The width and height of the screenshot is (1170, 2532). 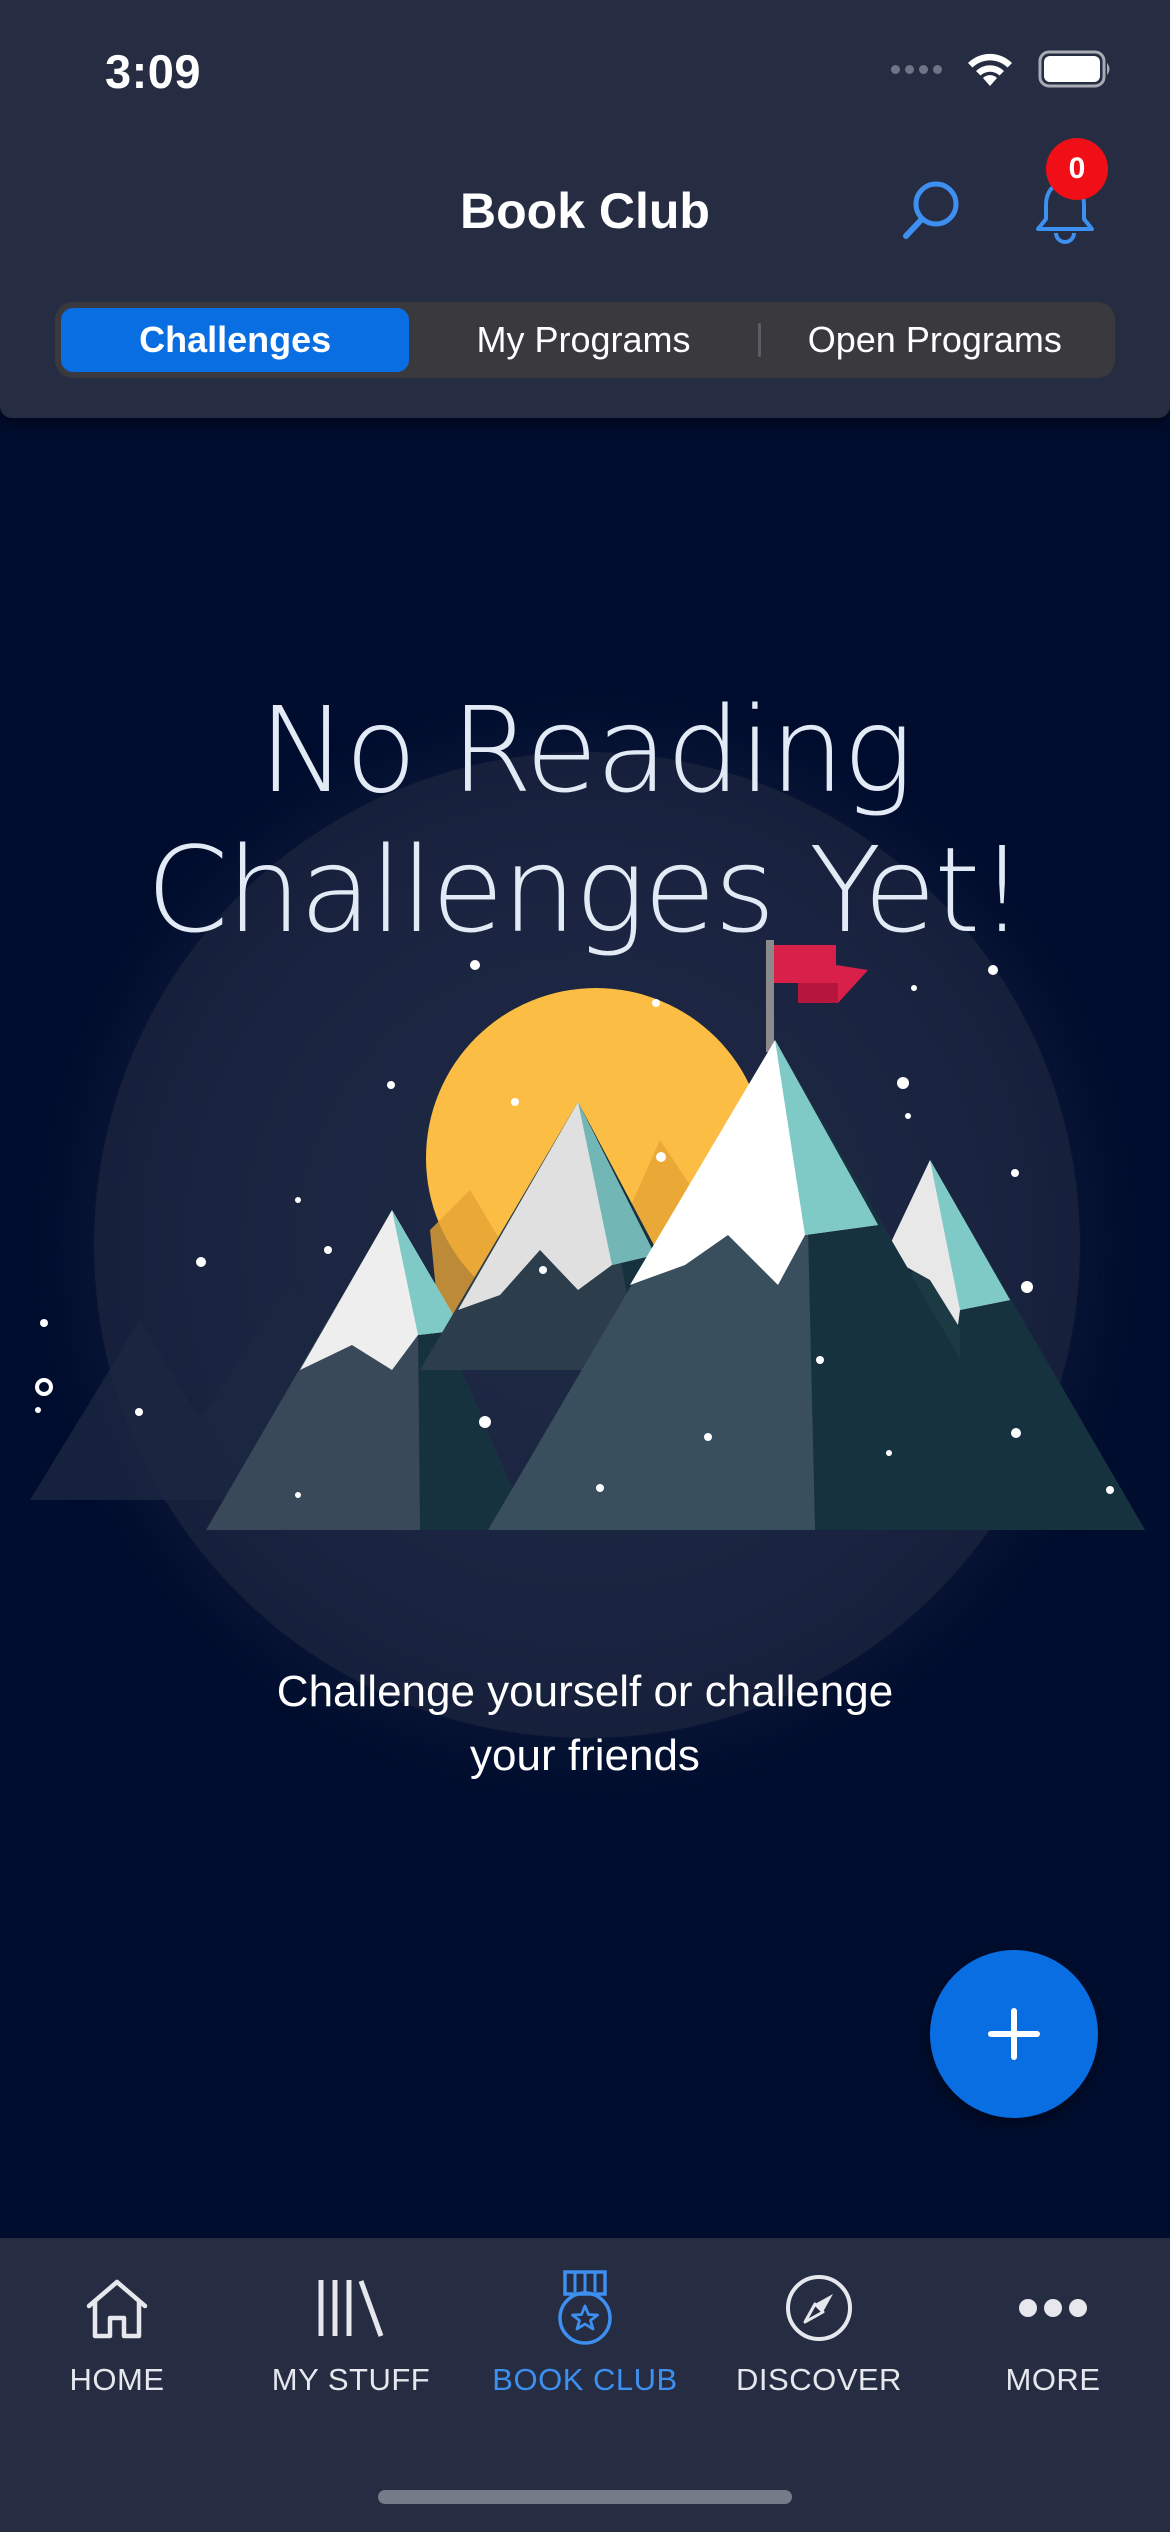 I want to click on search-icon, so click(x=931, y=210).